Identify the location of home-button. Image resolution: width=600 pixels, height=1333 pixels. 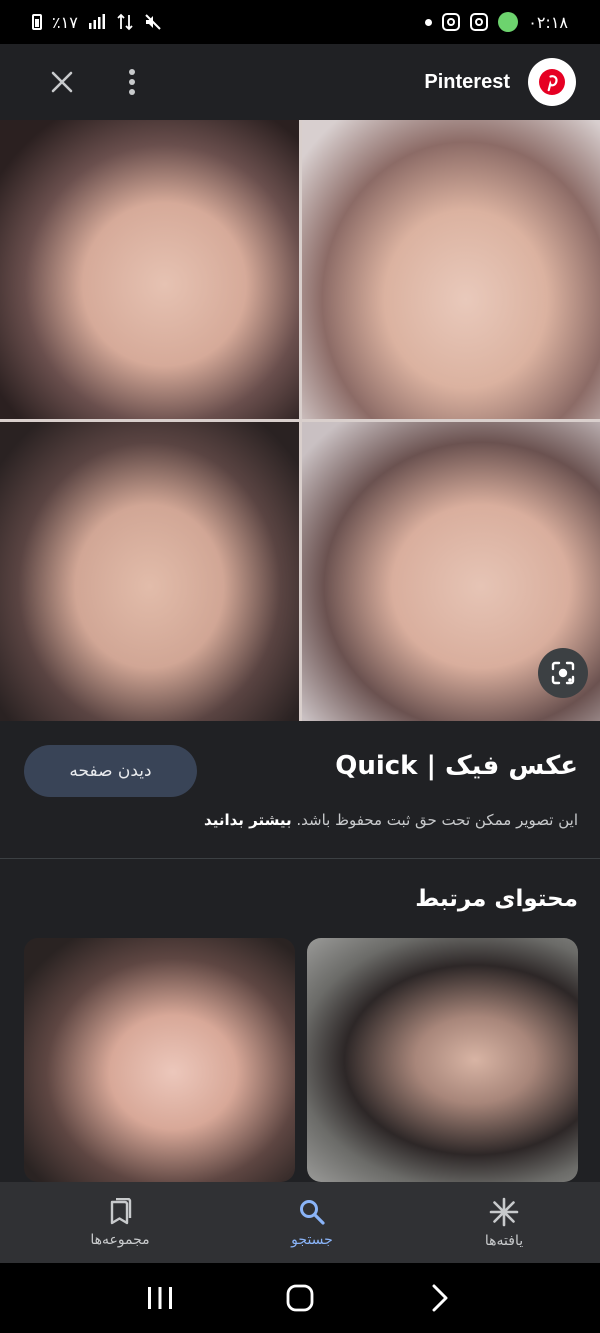
(300, 1298).